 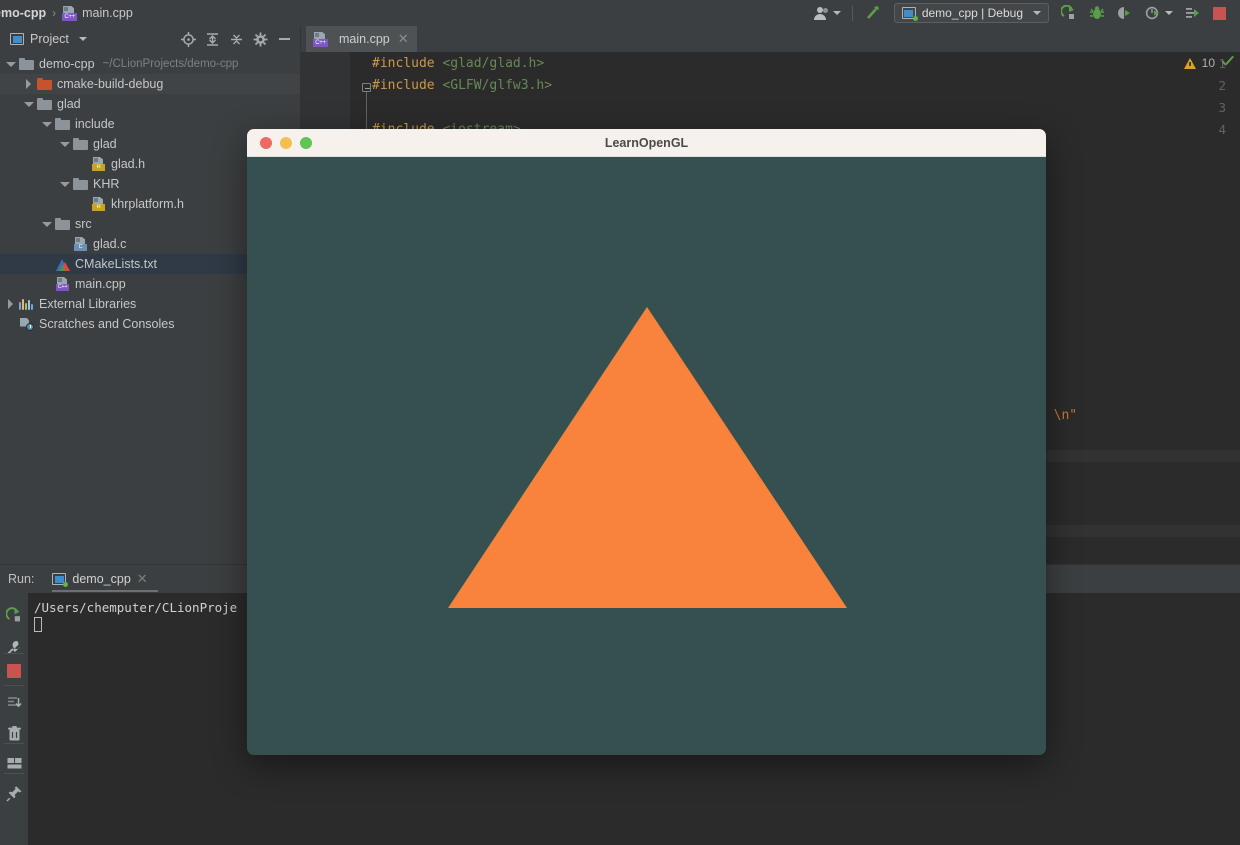 What do you see at coordinates (67, 64) in the screenshot?
I see `tree-item-label: demo-cpp` at bounding box center [67, 64].